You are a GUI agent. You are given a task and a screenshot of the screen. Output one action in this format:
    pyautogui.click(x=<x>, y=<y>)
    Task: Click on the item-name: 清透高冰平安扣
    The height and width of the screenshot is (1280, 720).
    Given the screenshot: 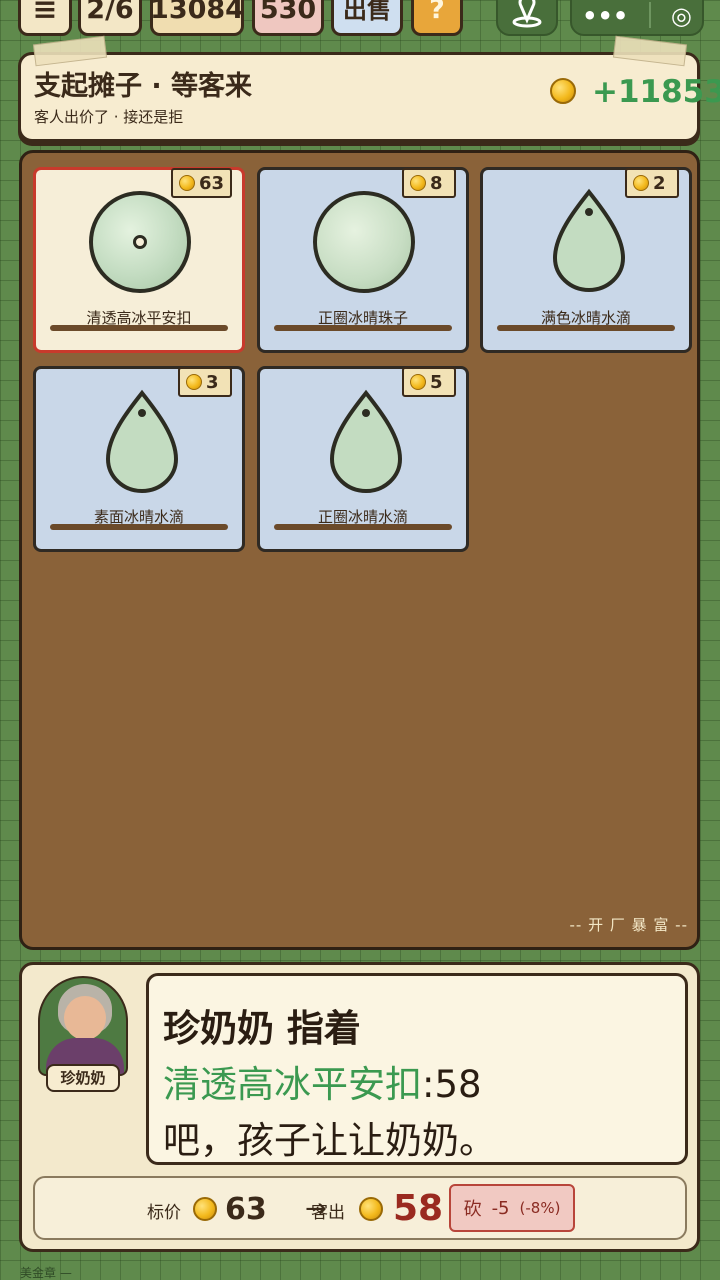 What is the action you would take?
    pyautogui.click(x=139, y=318)
    